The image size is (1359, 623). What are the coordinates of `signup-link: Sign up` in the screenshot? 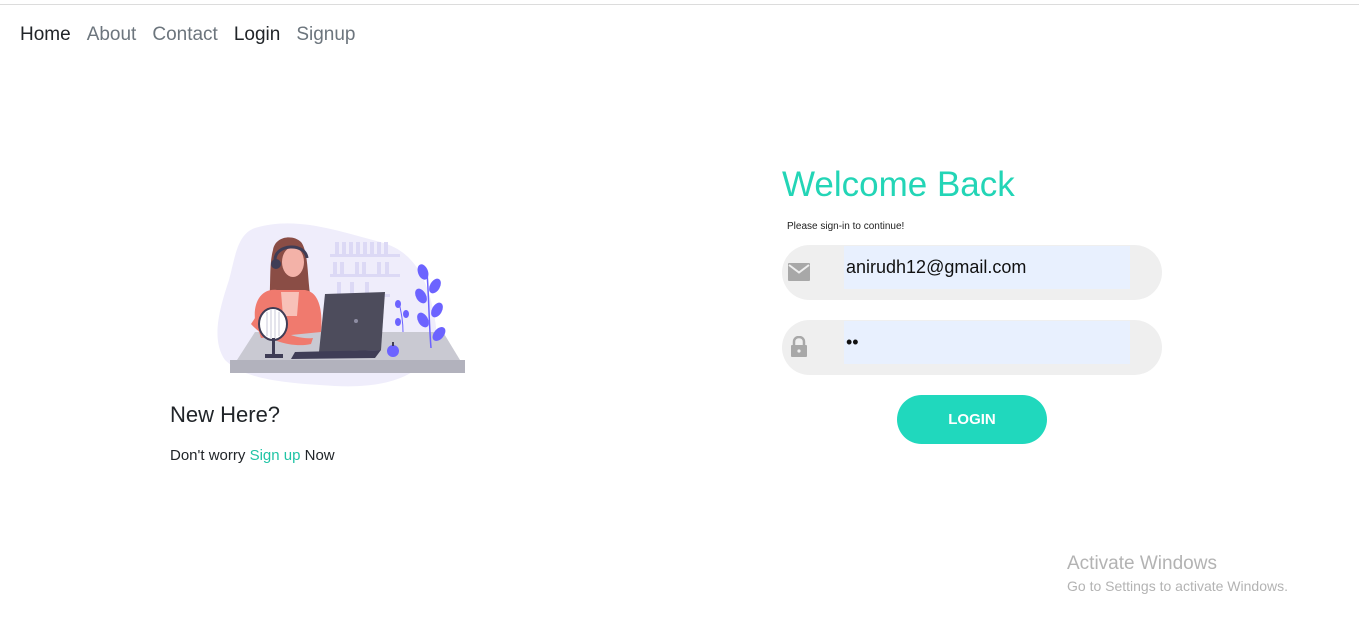 It's located at (275, 455).